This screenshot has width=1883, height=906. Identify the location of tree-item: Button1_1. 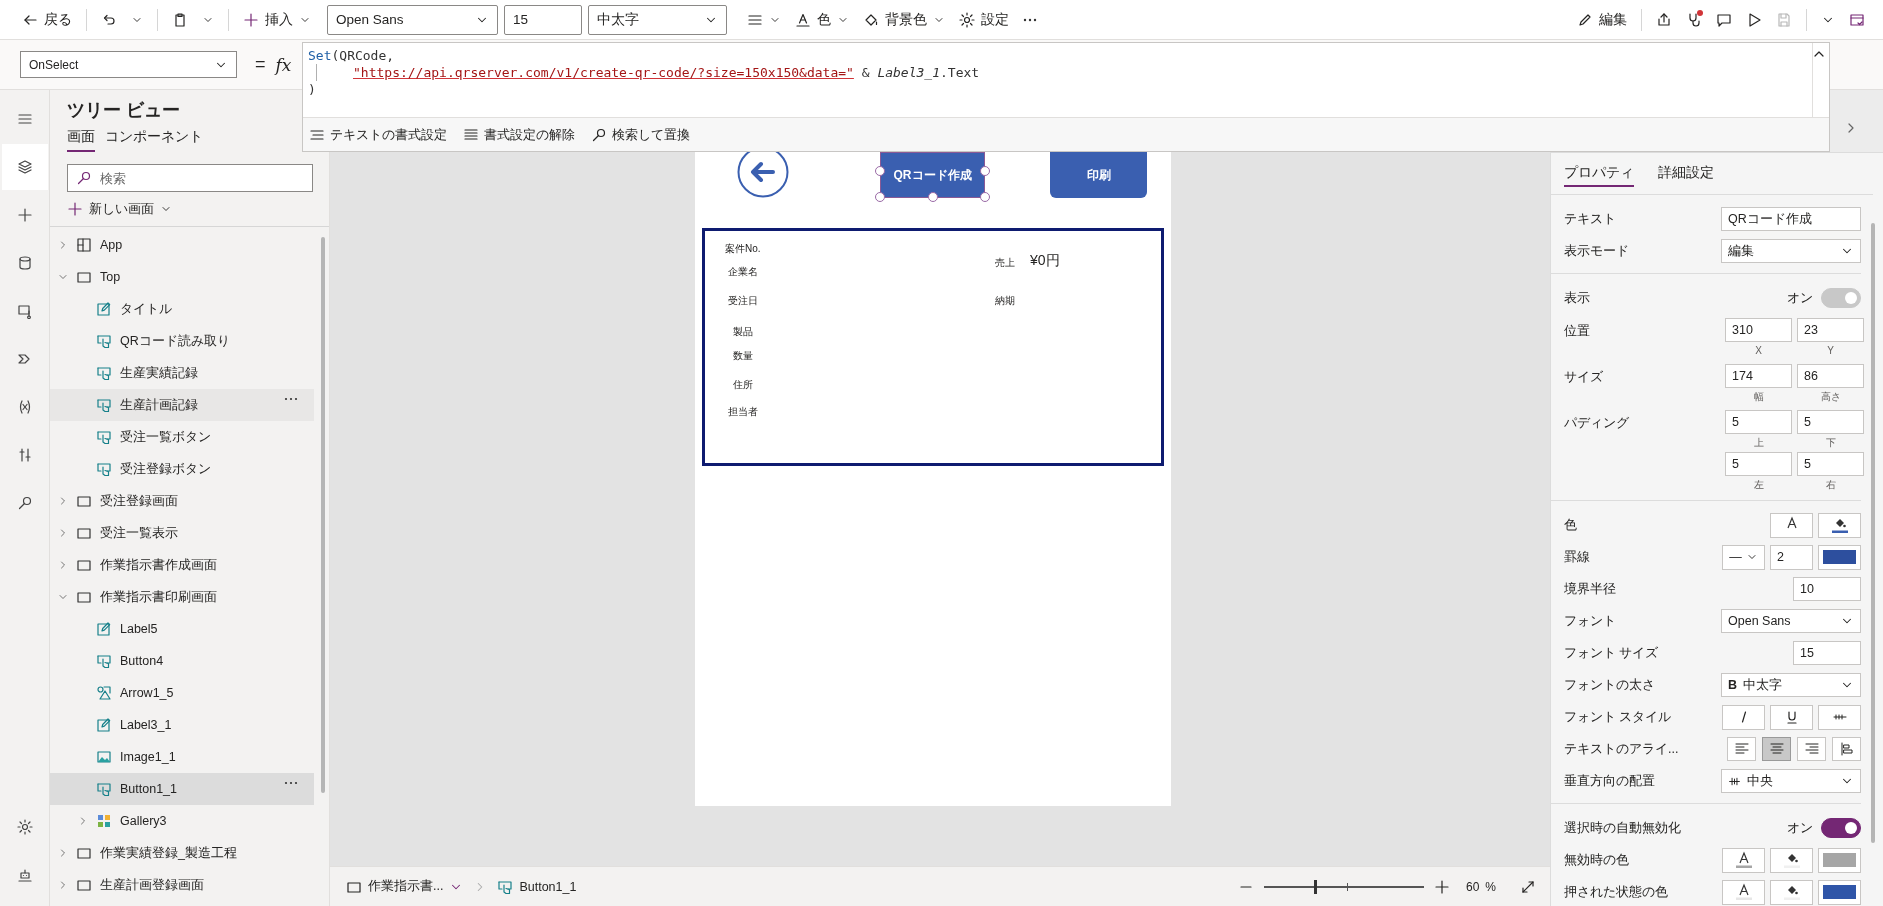
(182, 789).